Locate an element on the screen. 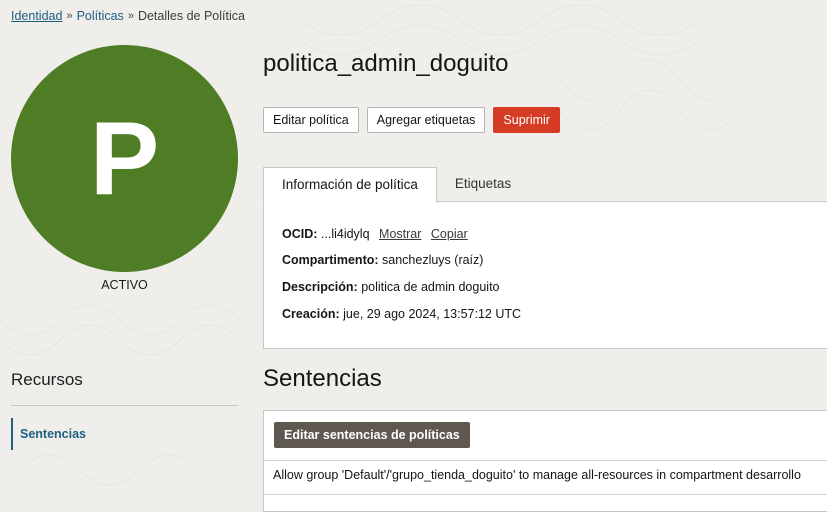 This screenshot has height=512, width=827. delete-button: Suprimir is located at coordinates (526, 120).